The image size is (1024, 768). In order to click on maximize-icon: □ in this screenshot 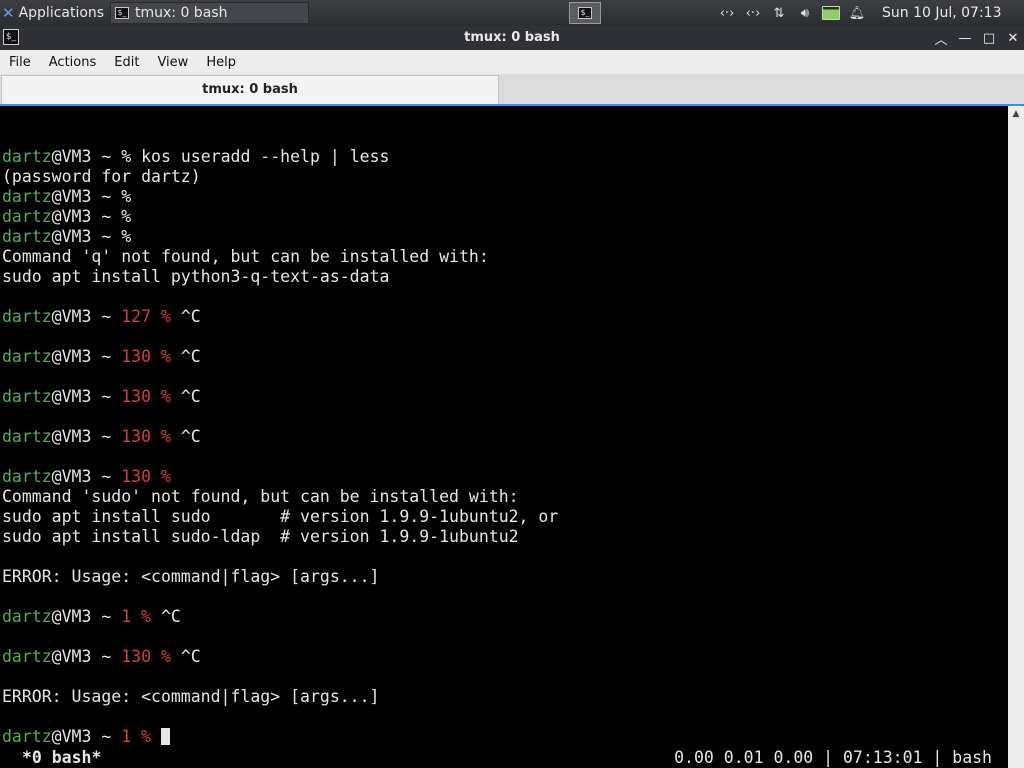, I will do `click(989, 38)`.